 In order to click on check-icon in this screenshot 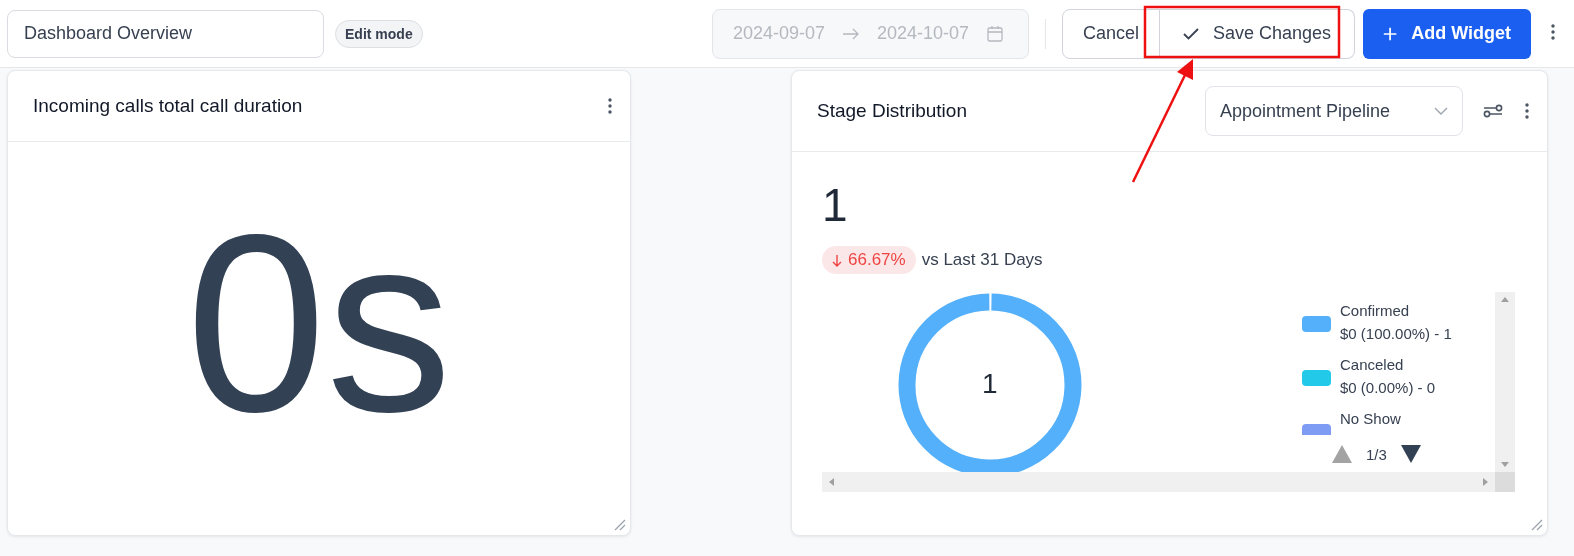, I will do `click(1190, 33)`.